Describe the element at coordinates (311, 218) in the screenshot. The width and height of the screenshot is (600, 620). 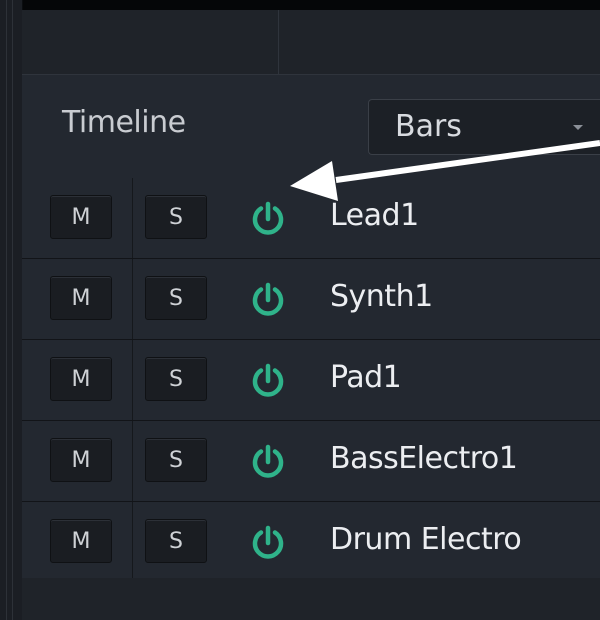
I see `track-row: M S Lead1` at that location.